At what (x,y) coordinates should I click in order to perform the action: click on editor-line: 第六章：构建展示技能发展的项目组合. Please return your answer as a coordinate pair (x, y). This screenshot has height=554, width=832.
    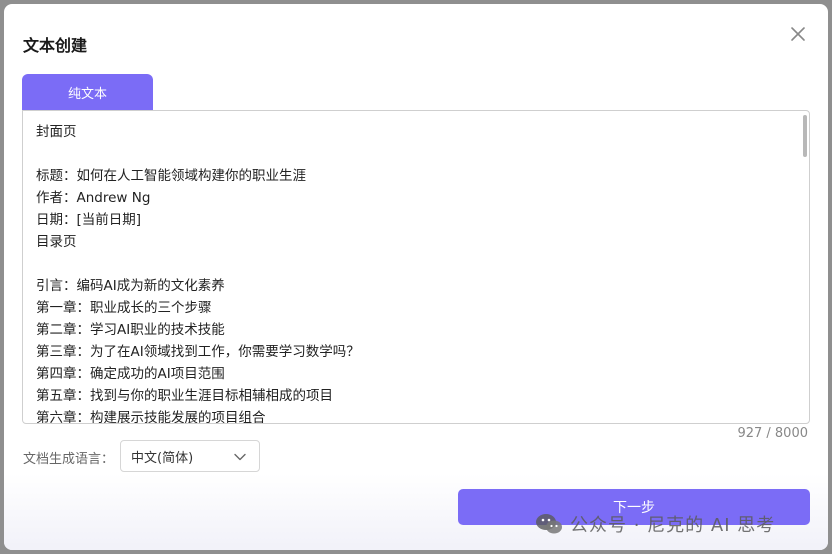
    Looking at the image, I should click on (151, 417).